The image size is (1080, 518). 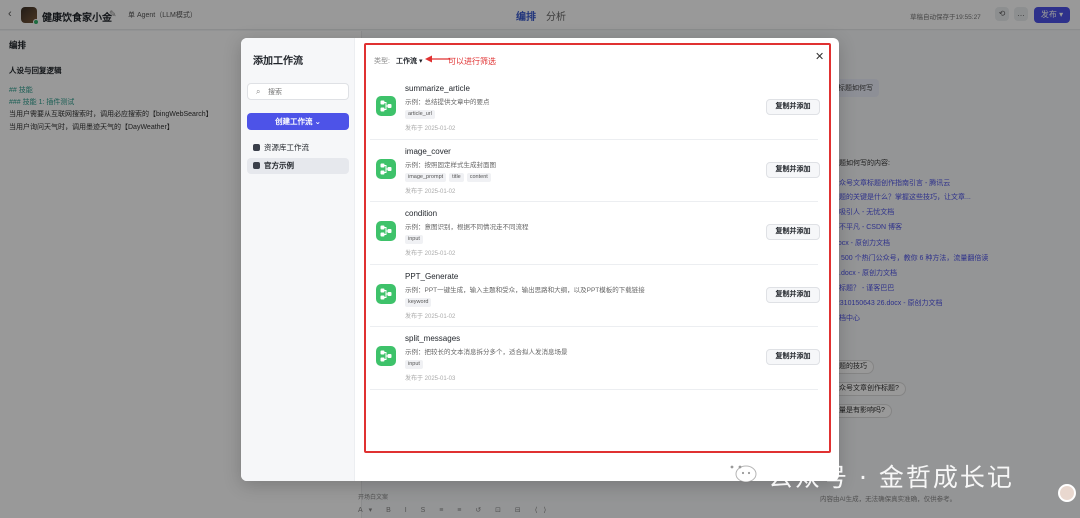 What do you see at coordinates (891, 477) in the screenshot?
I see `watermark-text: 公众号 · 金哲成长记` at bounding box center [891, 477].